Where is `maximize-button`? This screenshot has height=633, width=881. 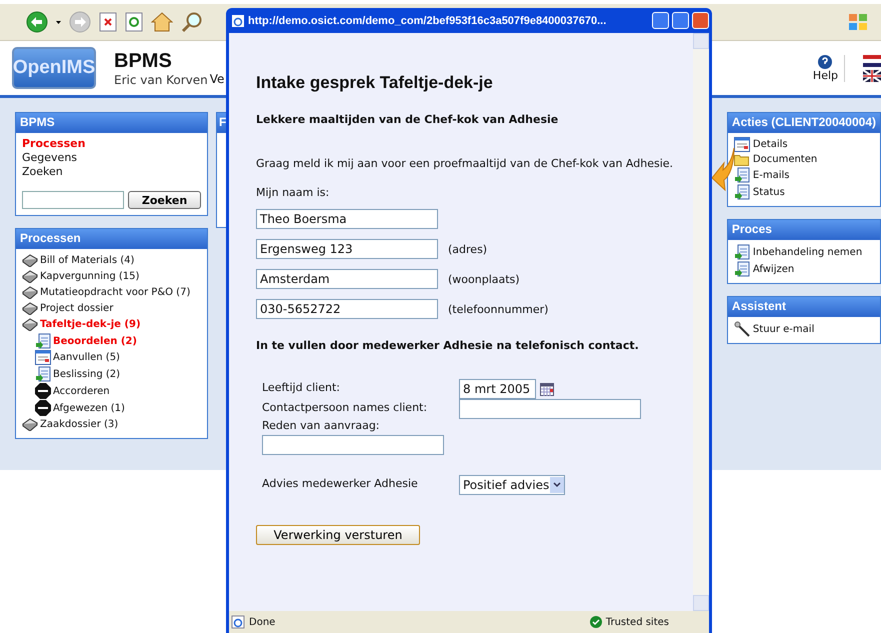
maximize-button is located at coordinates (680, 20).